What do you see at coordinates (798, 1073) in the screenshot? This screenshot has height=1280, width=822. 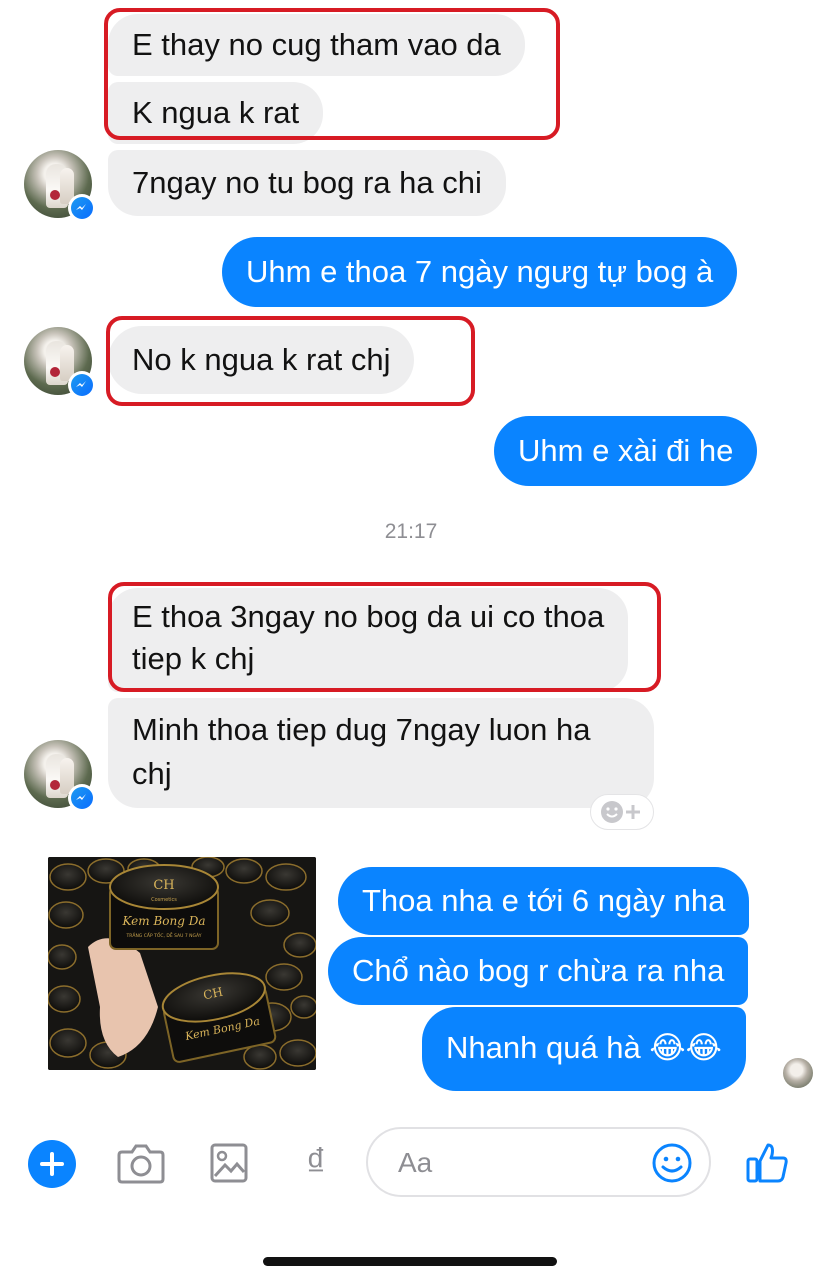 I see `seen-avatar` at bounding box center [798, 1073].